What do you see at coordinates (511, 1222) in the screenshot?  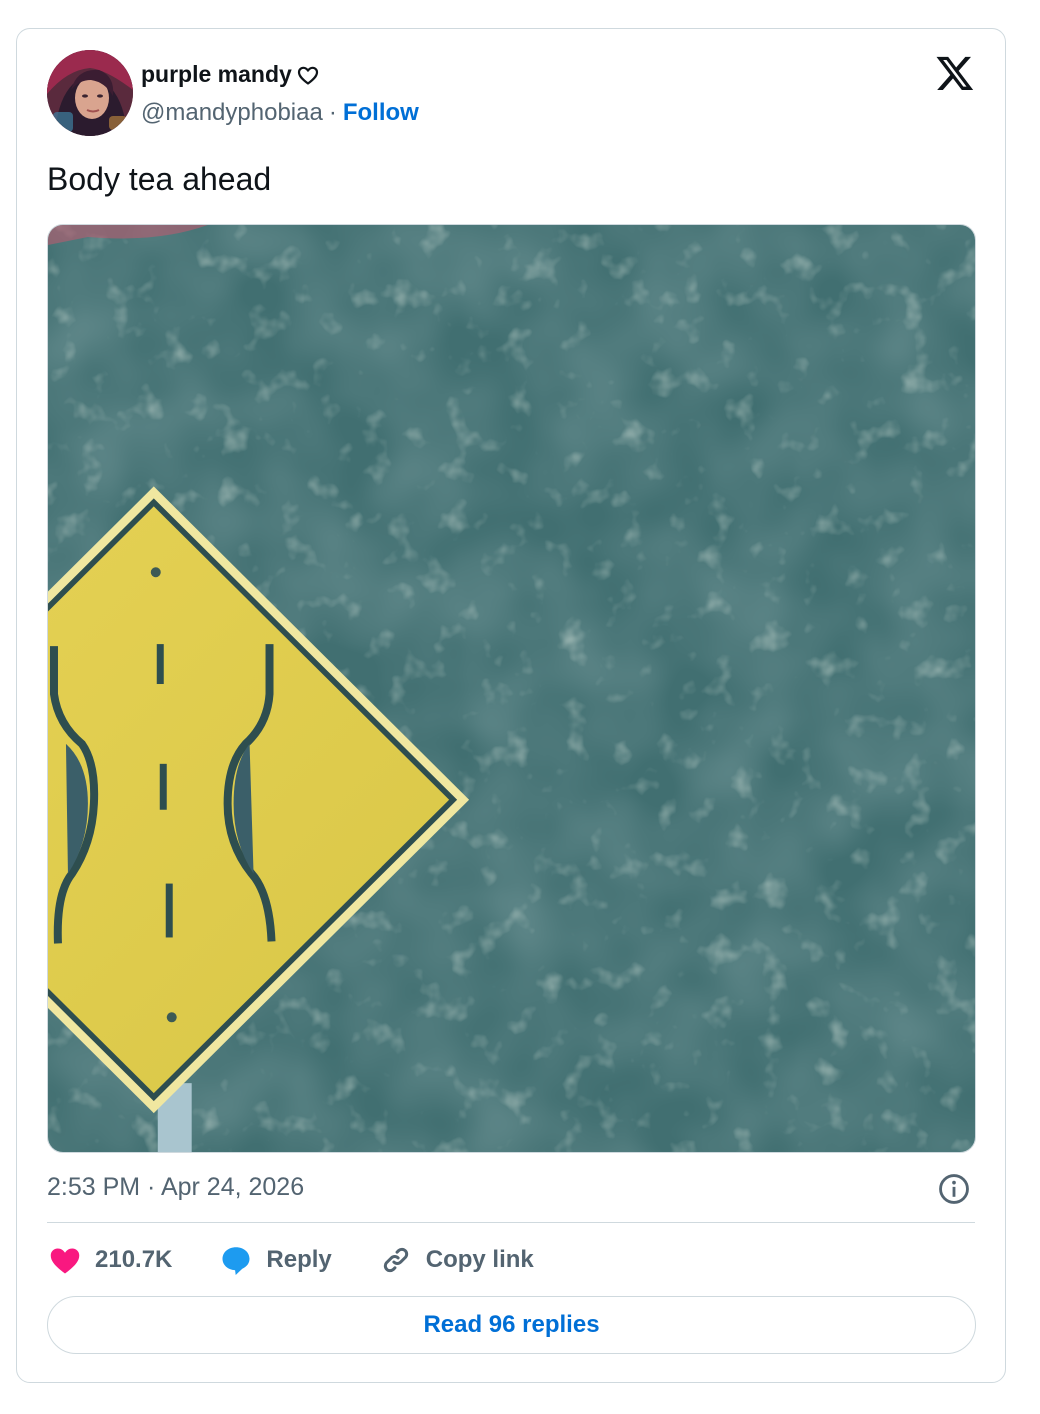 I see `divider` at bounding box center [511, 1222].